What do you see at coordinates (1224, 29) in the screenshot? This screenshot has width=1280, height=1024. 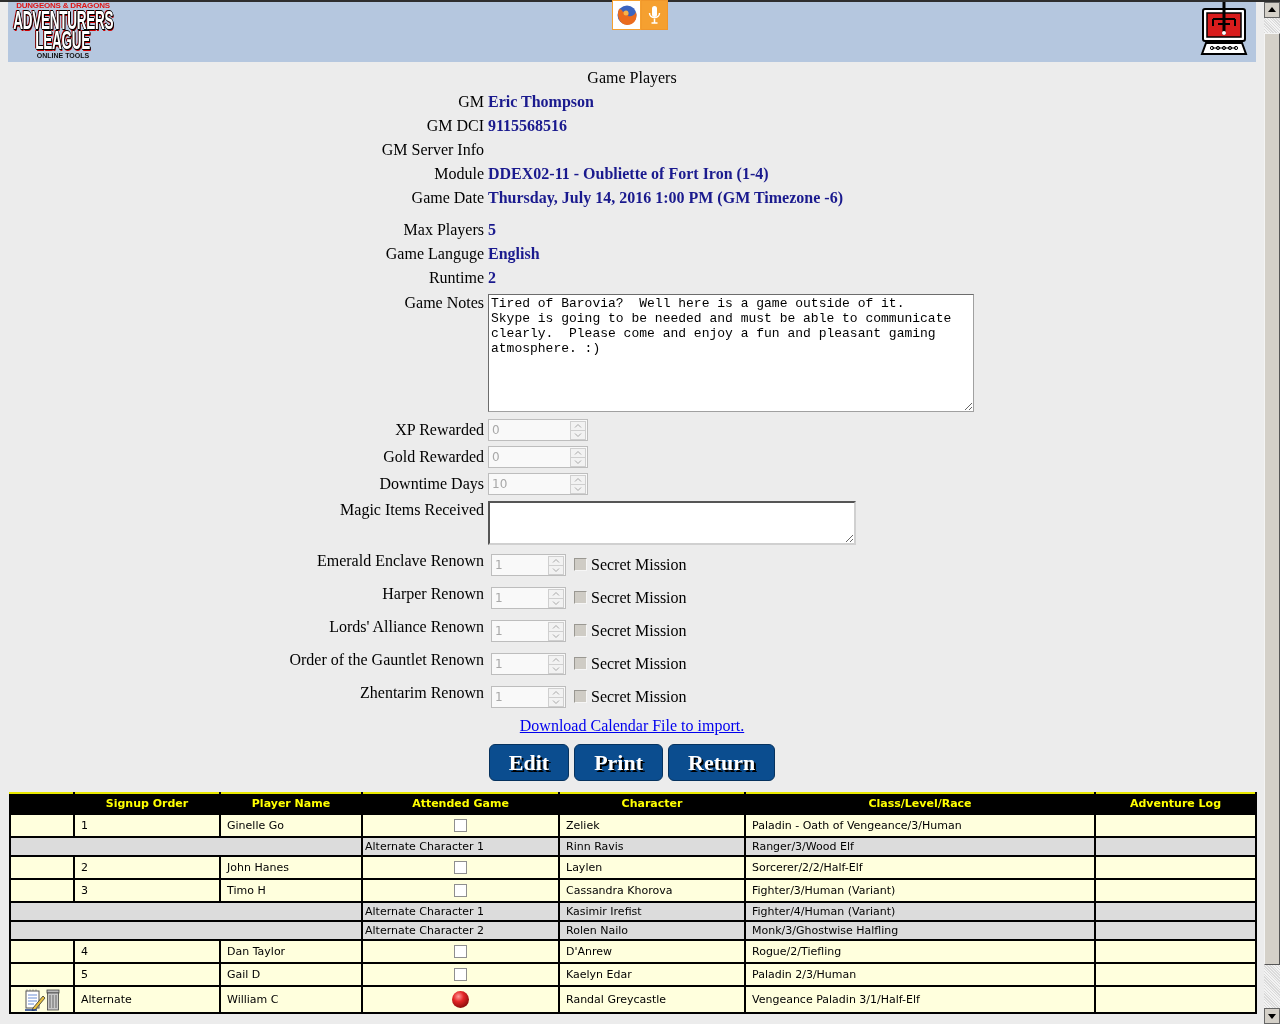 I see `computer-icon` at bounding box center [1224, 29].